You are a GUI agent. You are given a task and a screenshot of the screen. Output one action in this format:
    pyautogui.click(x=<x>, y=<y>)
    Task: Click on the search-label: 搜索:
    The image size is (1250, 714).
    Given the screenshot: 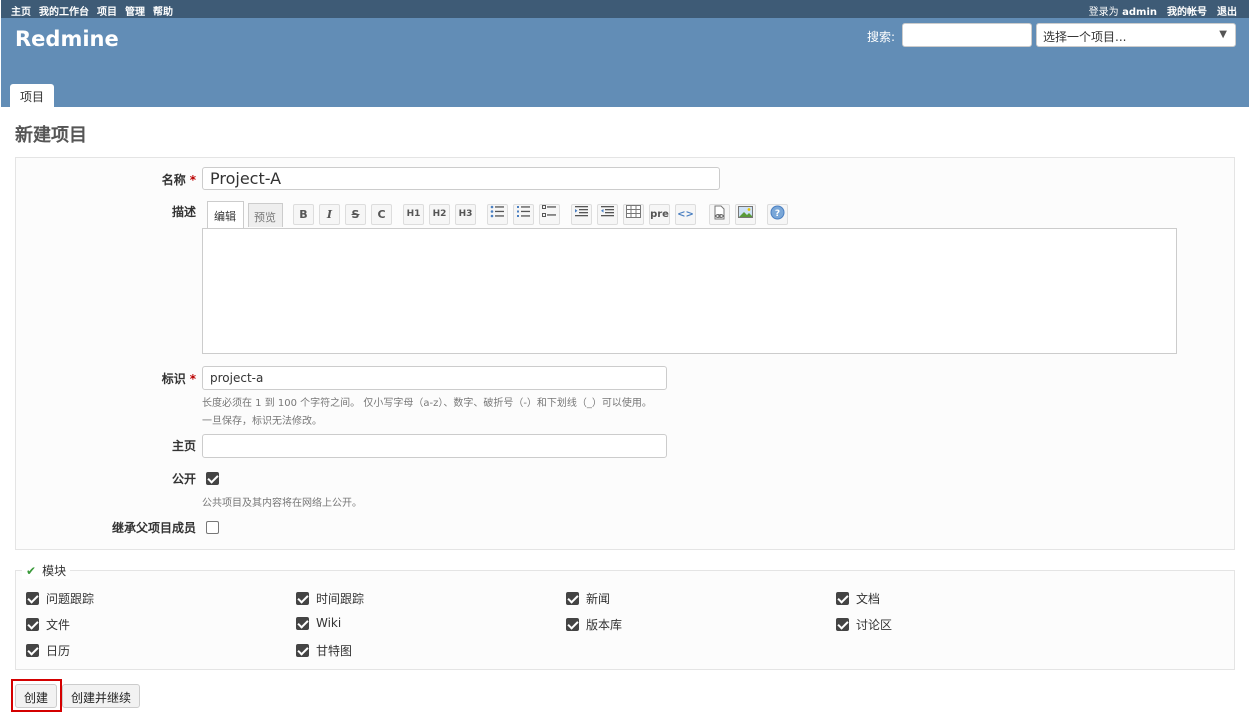 What is the action you would take?
    pyautogui.click(x=881, y=37)
    